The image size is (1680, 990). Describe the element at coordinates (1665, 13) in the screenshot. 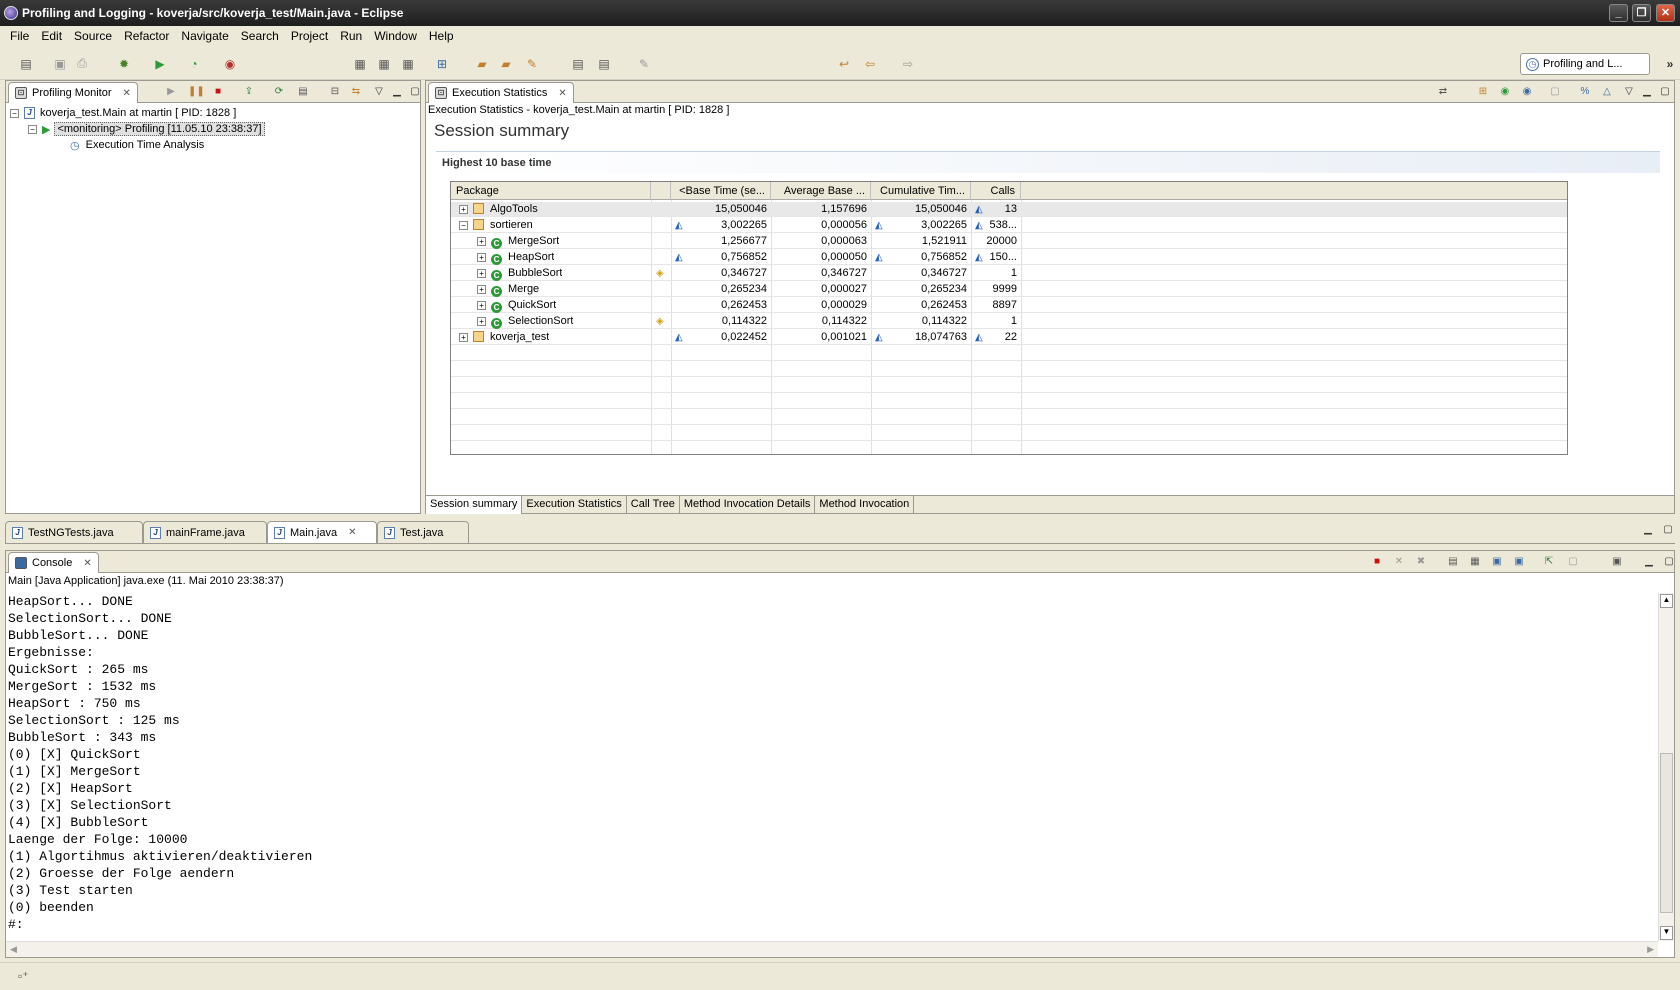

I see `close-button: ✕` at that location.